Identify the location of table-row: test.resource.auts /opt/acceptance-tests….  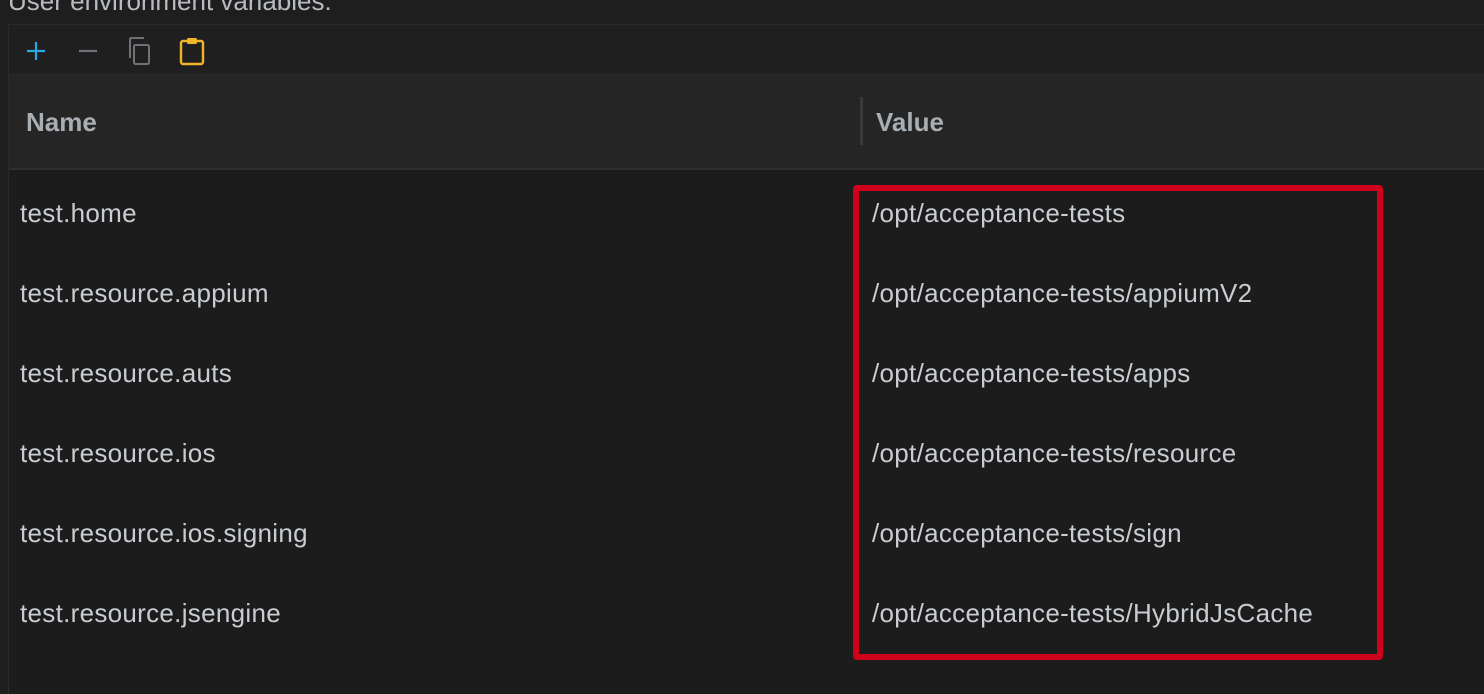
(746, 372).